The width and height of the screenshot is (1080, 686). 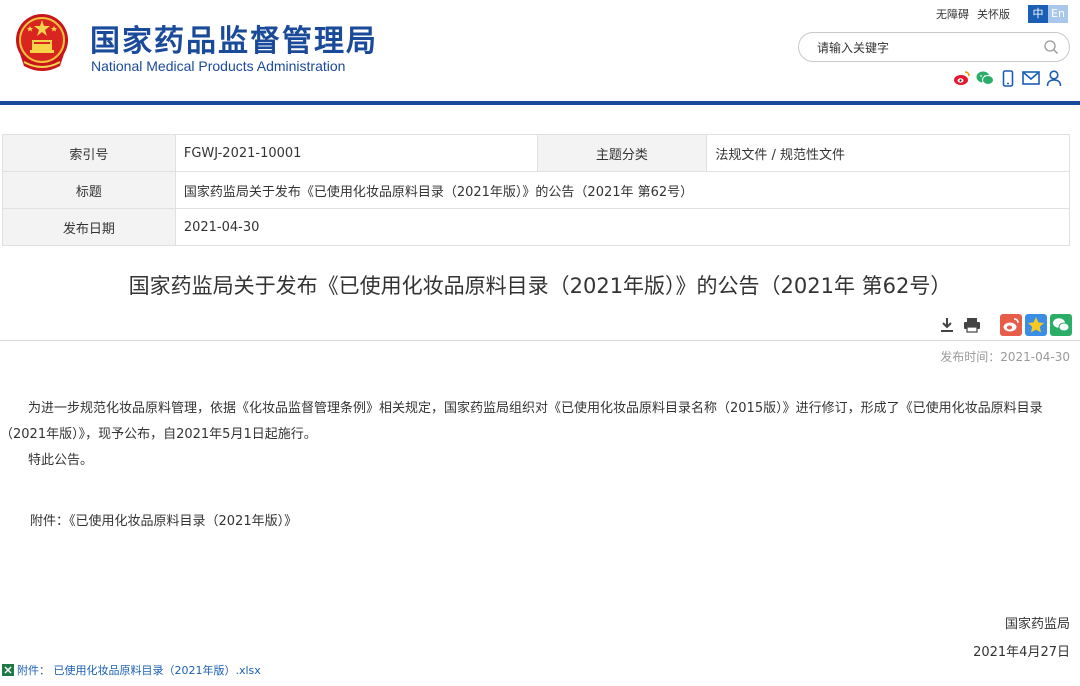 I want to click on mobile-icon, so click(x=1008, y=78).